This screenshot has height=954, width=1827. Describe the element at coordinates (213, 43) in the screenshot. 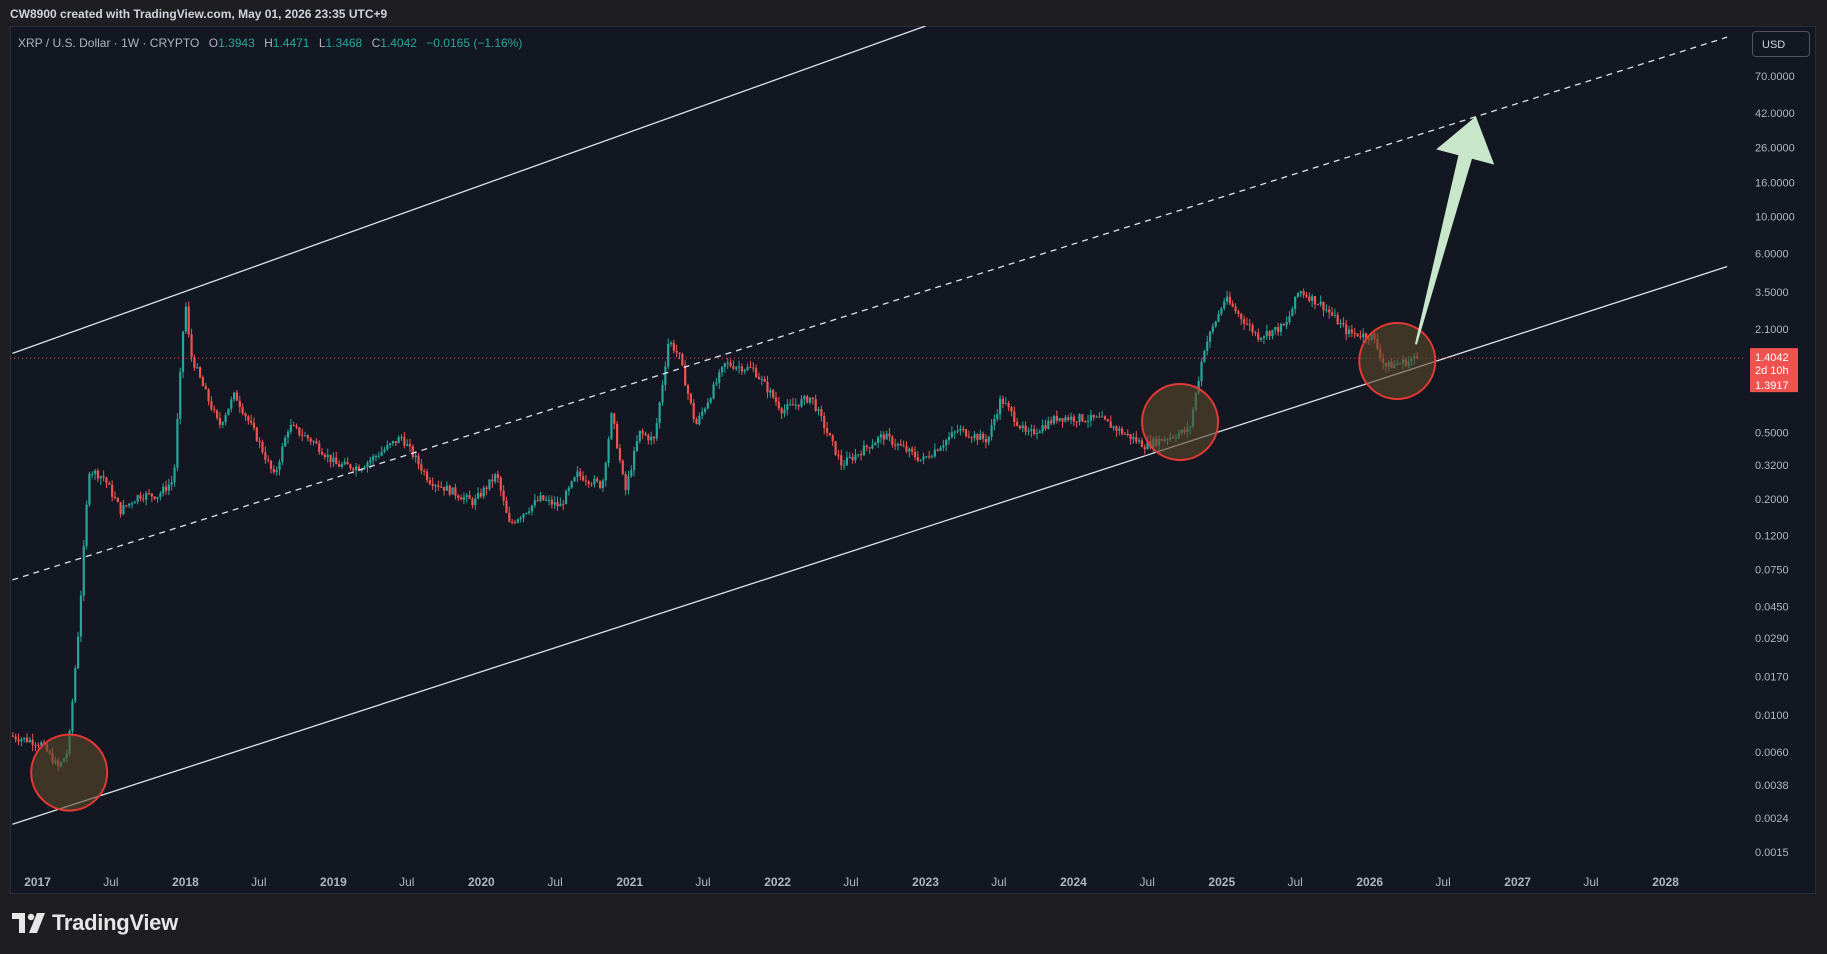

I see `open-label: O` at that location.